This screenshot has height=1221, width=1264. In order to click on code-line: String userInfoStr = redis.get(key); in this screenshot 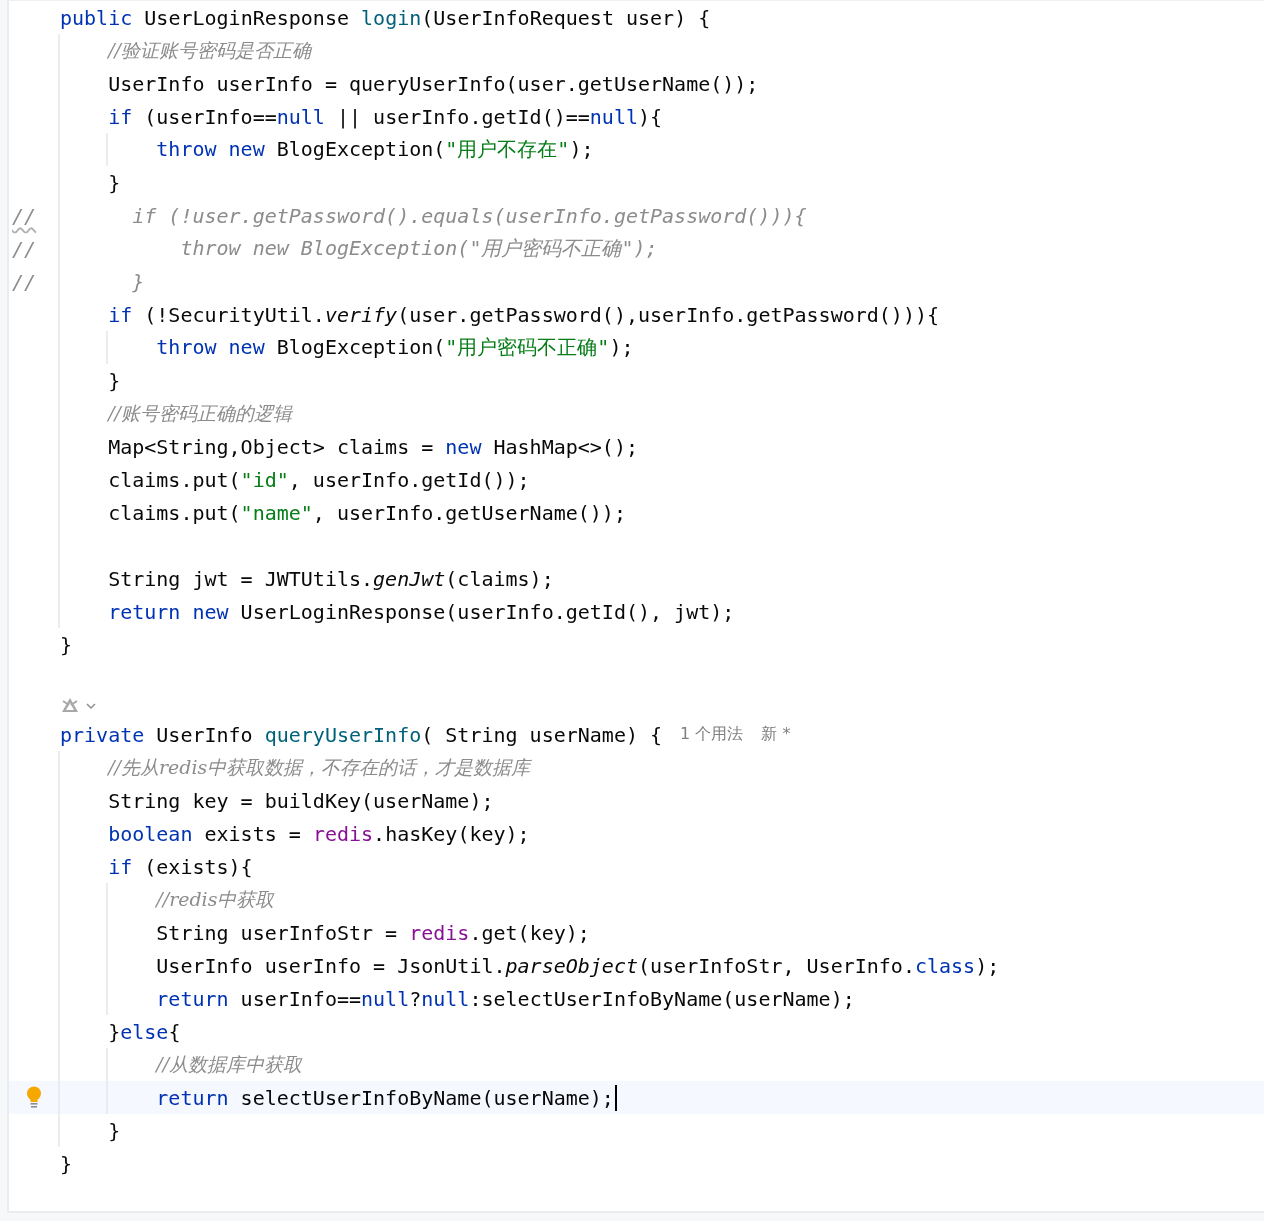, I will do `click(373, 932)`.